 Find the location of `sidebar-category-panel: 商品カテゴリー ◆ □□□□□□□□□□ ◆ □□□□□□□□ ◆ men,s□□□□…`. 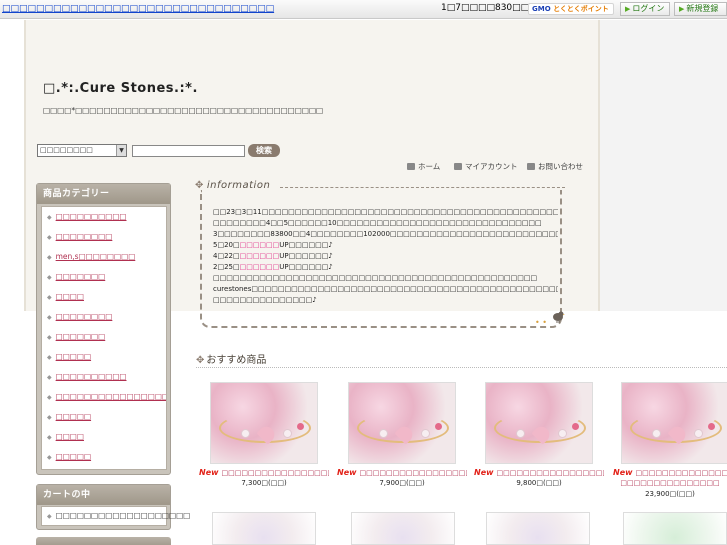

sidebar-category-panel: 商品カテゴリー ◆ □□□□□□□□□□ ◆ □□□□□□□□ ◆ men,s□□□□… is located at coordinates (103, 329).